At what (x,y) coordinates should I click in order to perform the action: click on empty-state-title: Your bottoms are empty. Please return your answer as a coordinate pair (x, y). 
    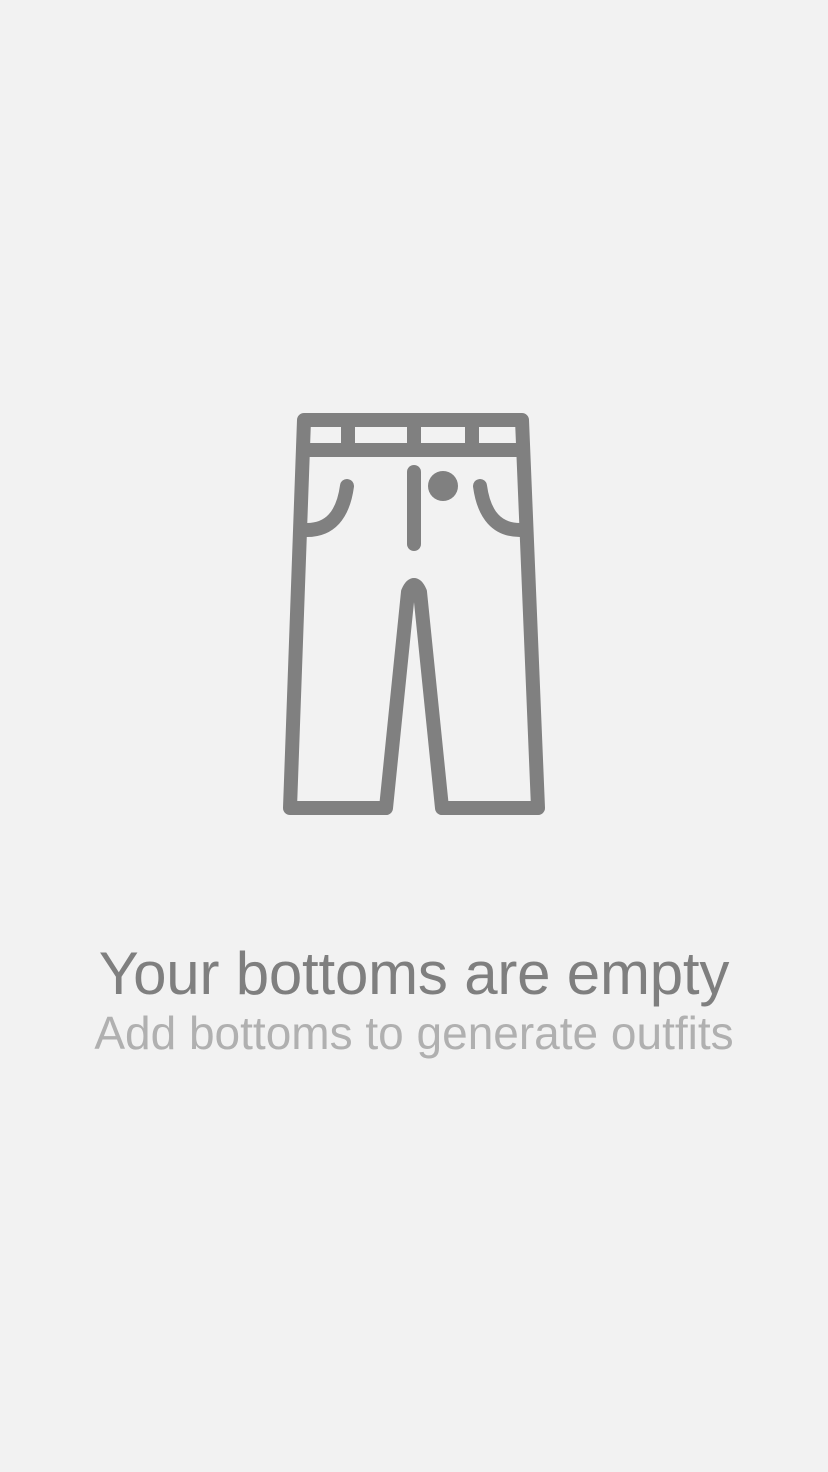
    Looking at the image, I should click on (414, 973).